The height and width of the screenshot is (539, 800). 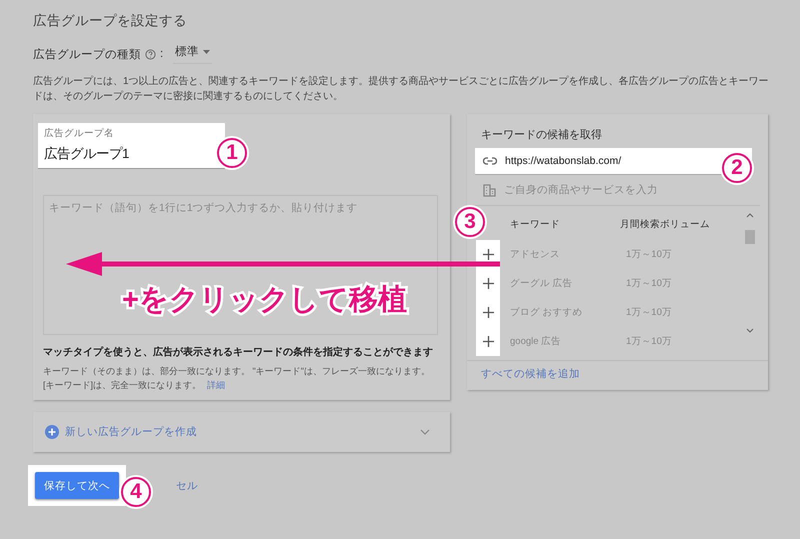 I want to click on caret-icon, so click(x=206, y=52).